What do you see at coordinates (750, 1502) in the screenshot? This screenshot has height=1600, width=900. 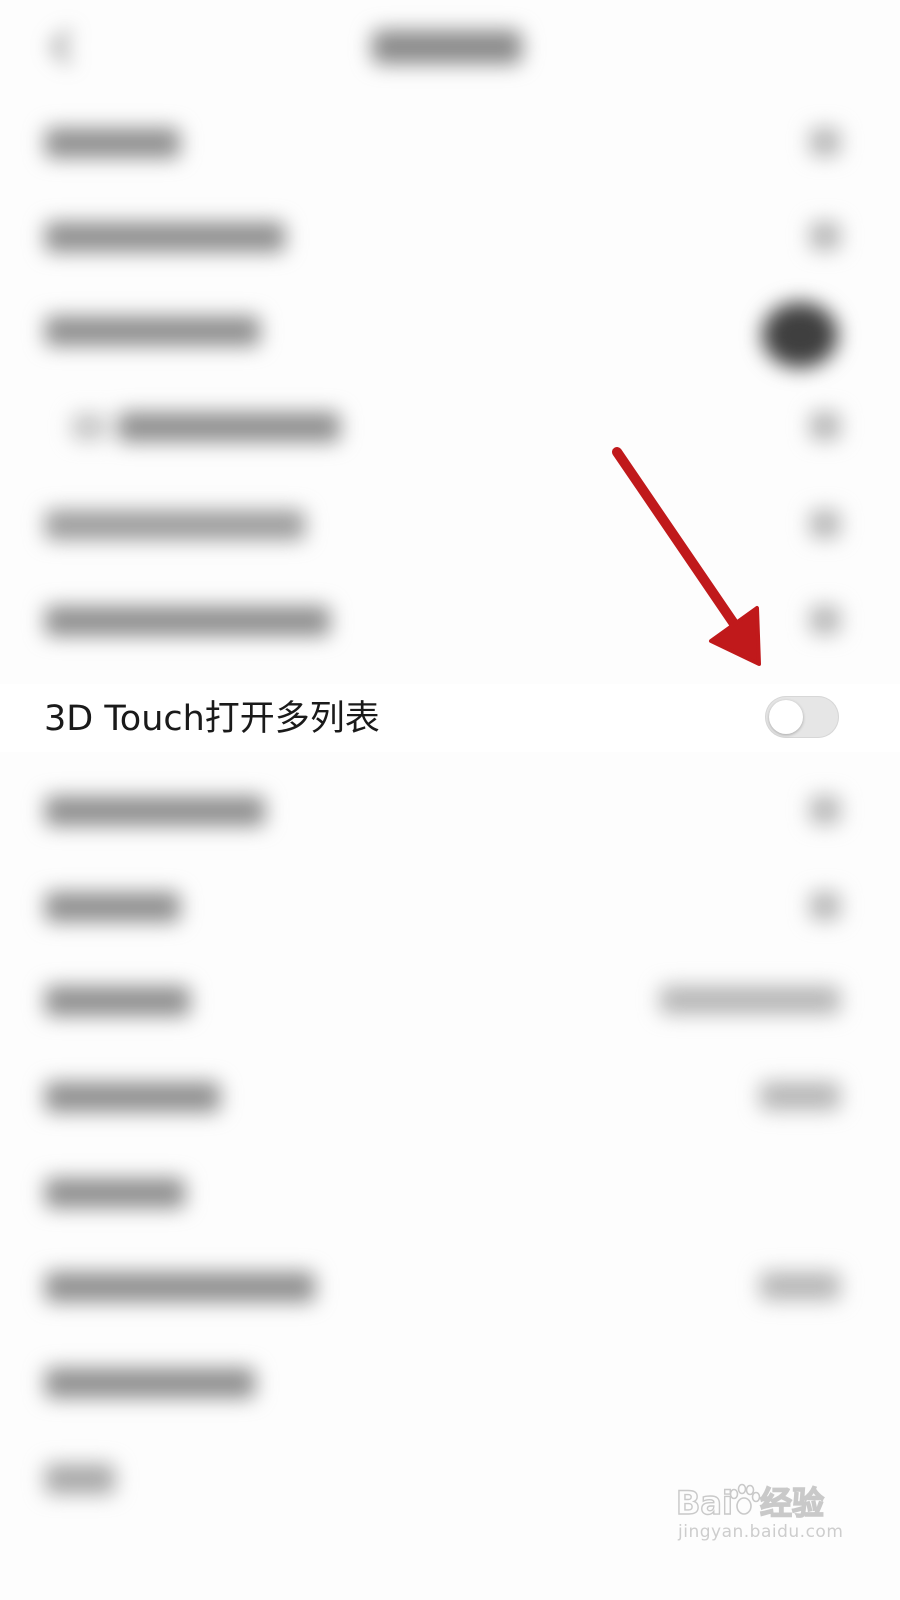 I see `baidu-logo-icon: Bai 经验` at bounding box center [750, 1502].